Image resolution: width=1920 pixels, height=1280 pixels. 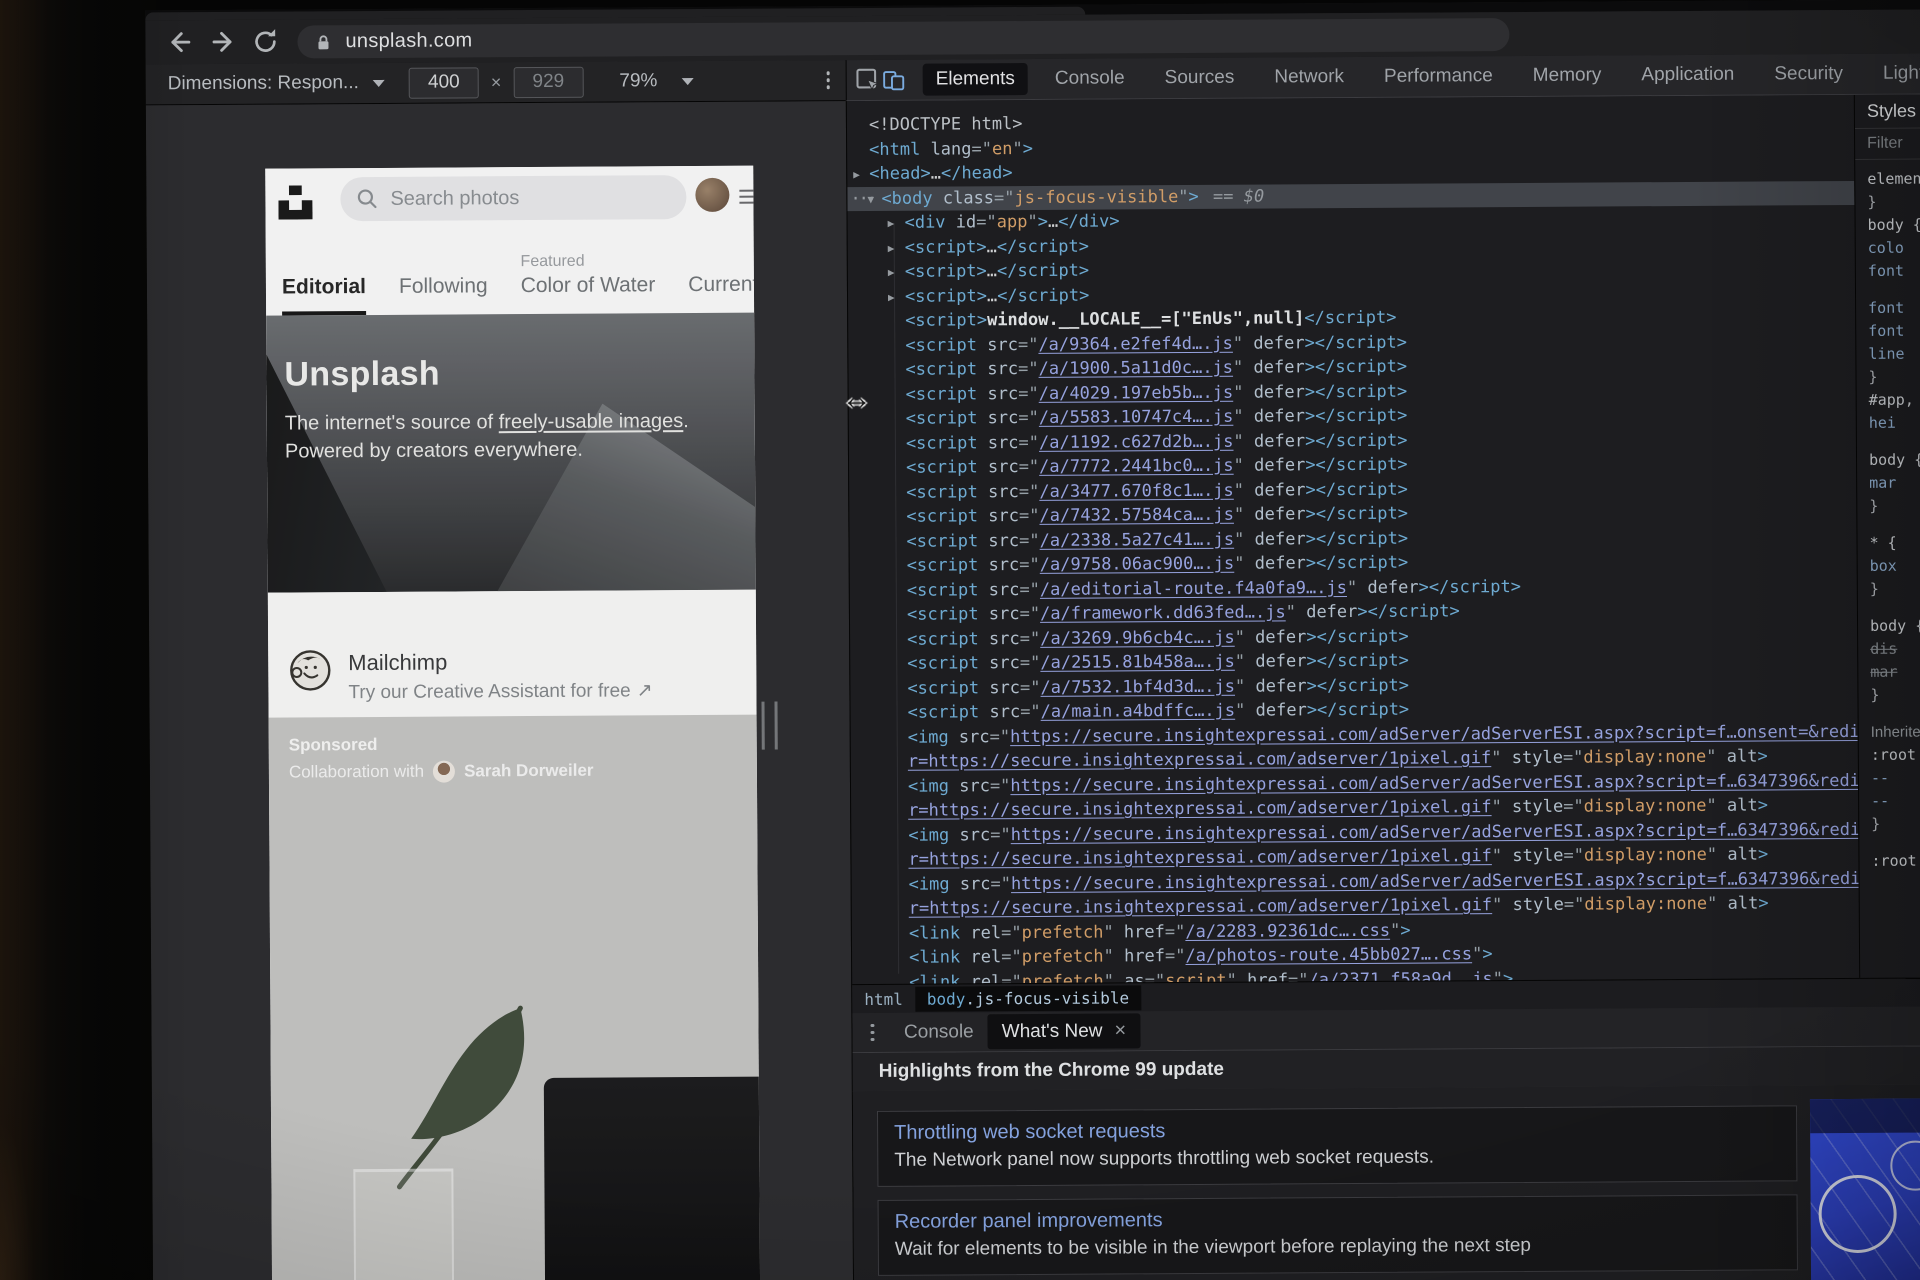 I want to click on collaborator-name: Sarah Dorweiler, so click(x=529, y=771).